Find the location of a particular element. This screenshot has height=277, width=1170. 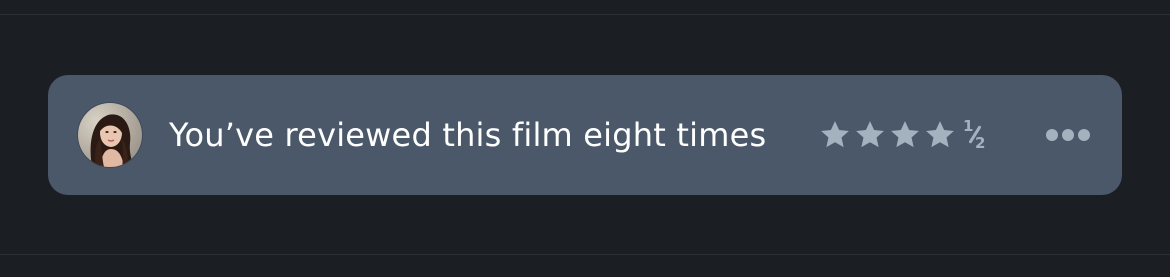

avatar is located at coordinates (110, 135).